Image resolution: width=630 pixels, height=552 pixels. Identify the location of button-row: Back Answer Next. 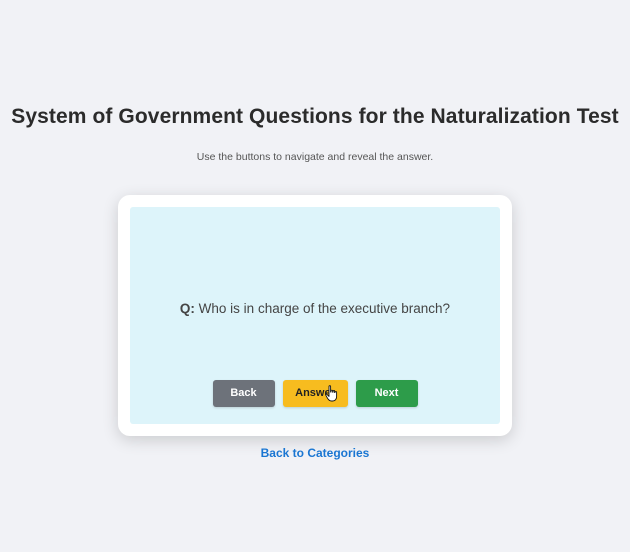
(315, 393).